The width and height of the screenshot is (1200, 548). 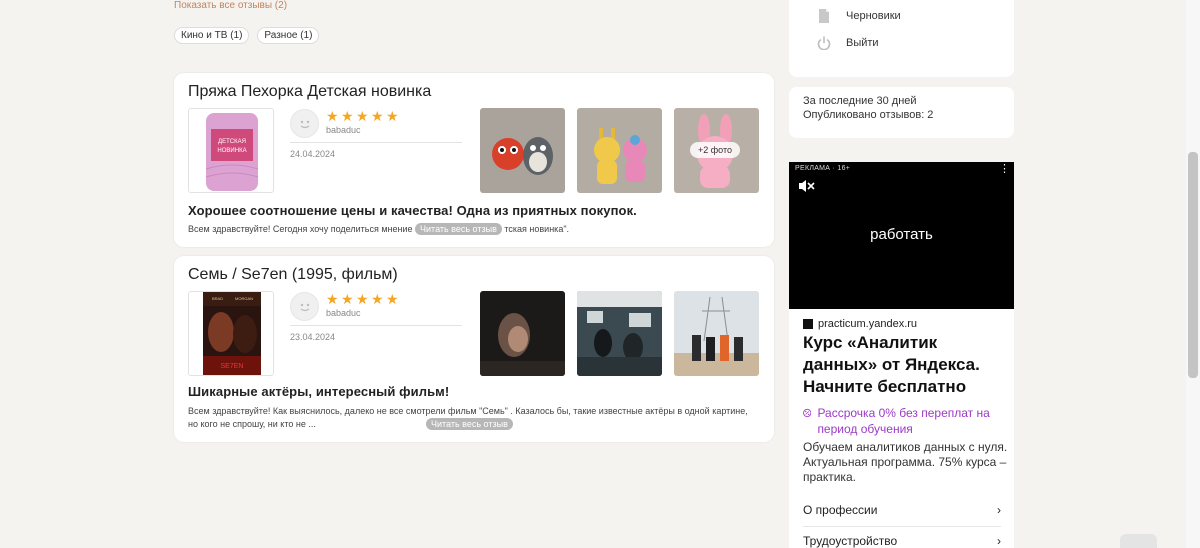 I want to click on product-thumbnail: ДЕТСКАЯ НОВИНКА, so click(x=231, y=150).